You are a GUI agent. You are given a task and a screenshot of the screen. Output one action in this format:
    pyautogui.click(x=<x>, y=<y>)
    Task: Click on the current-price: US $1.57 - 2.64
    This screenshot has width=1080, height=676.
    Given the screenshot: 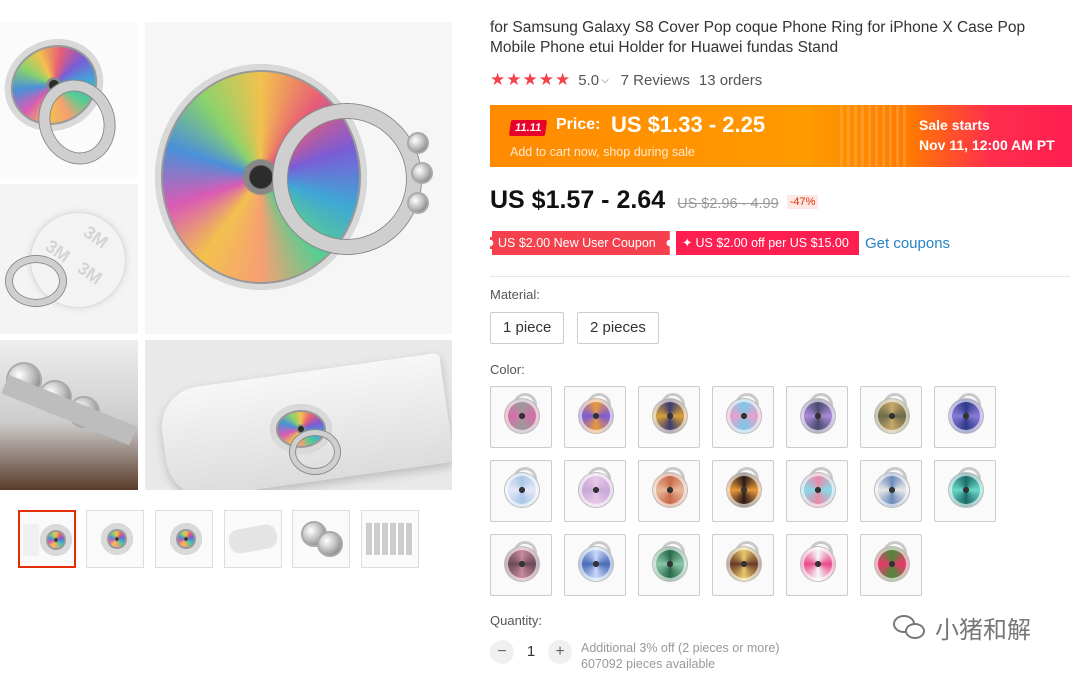 What is the action you would take?
    pyautogui.click(x=578, y=200)
    